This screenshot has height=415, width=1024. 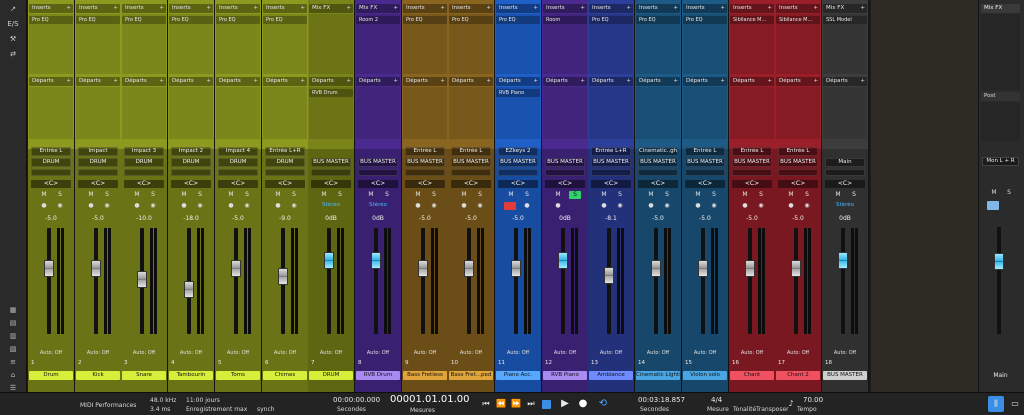 What do you see at coordinates (716, 400) in the screenshot?
I see `time-signature: 4/4` at bounding box center [716, 400].